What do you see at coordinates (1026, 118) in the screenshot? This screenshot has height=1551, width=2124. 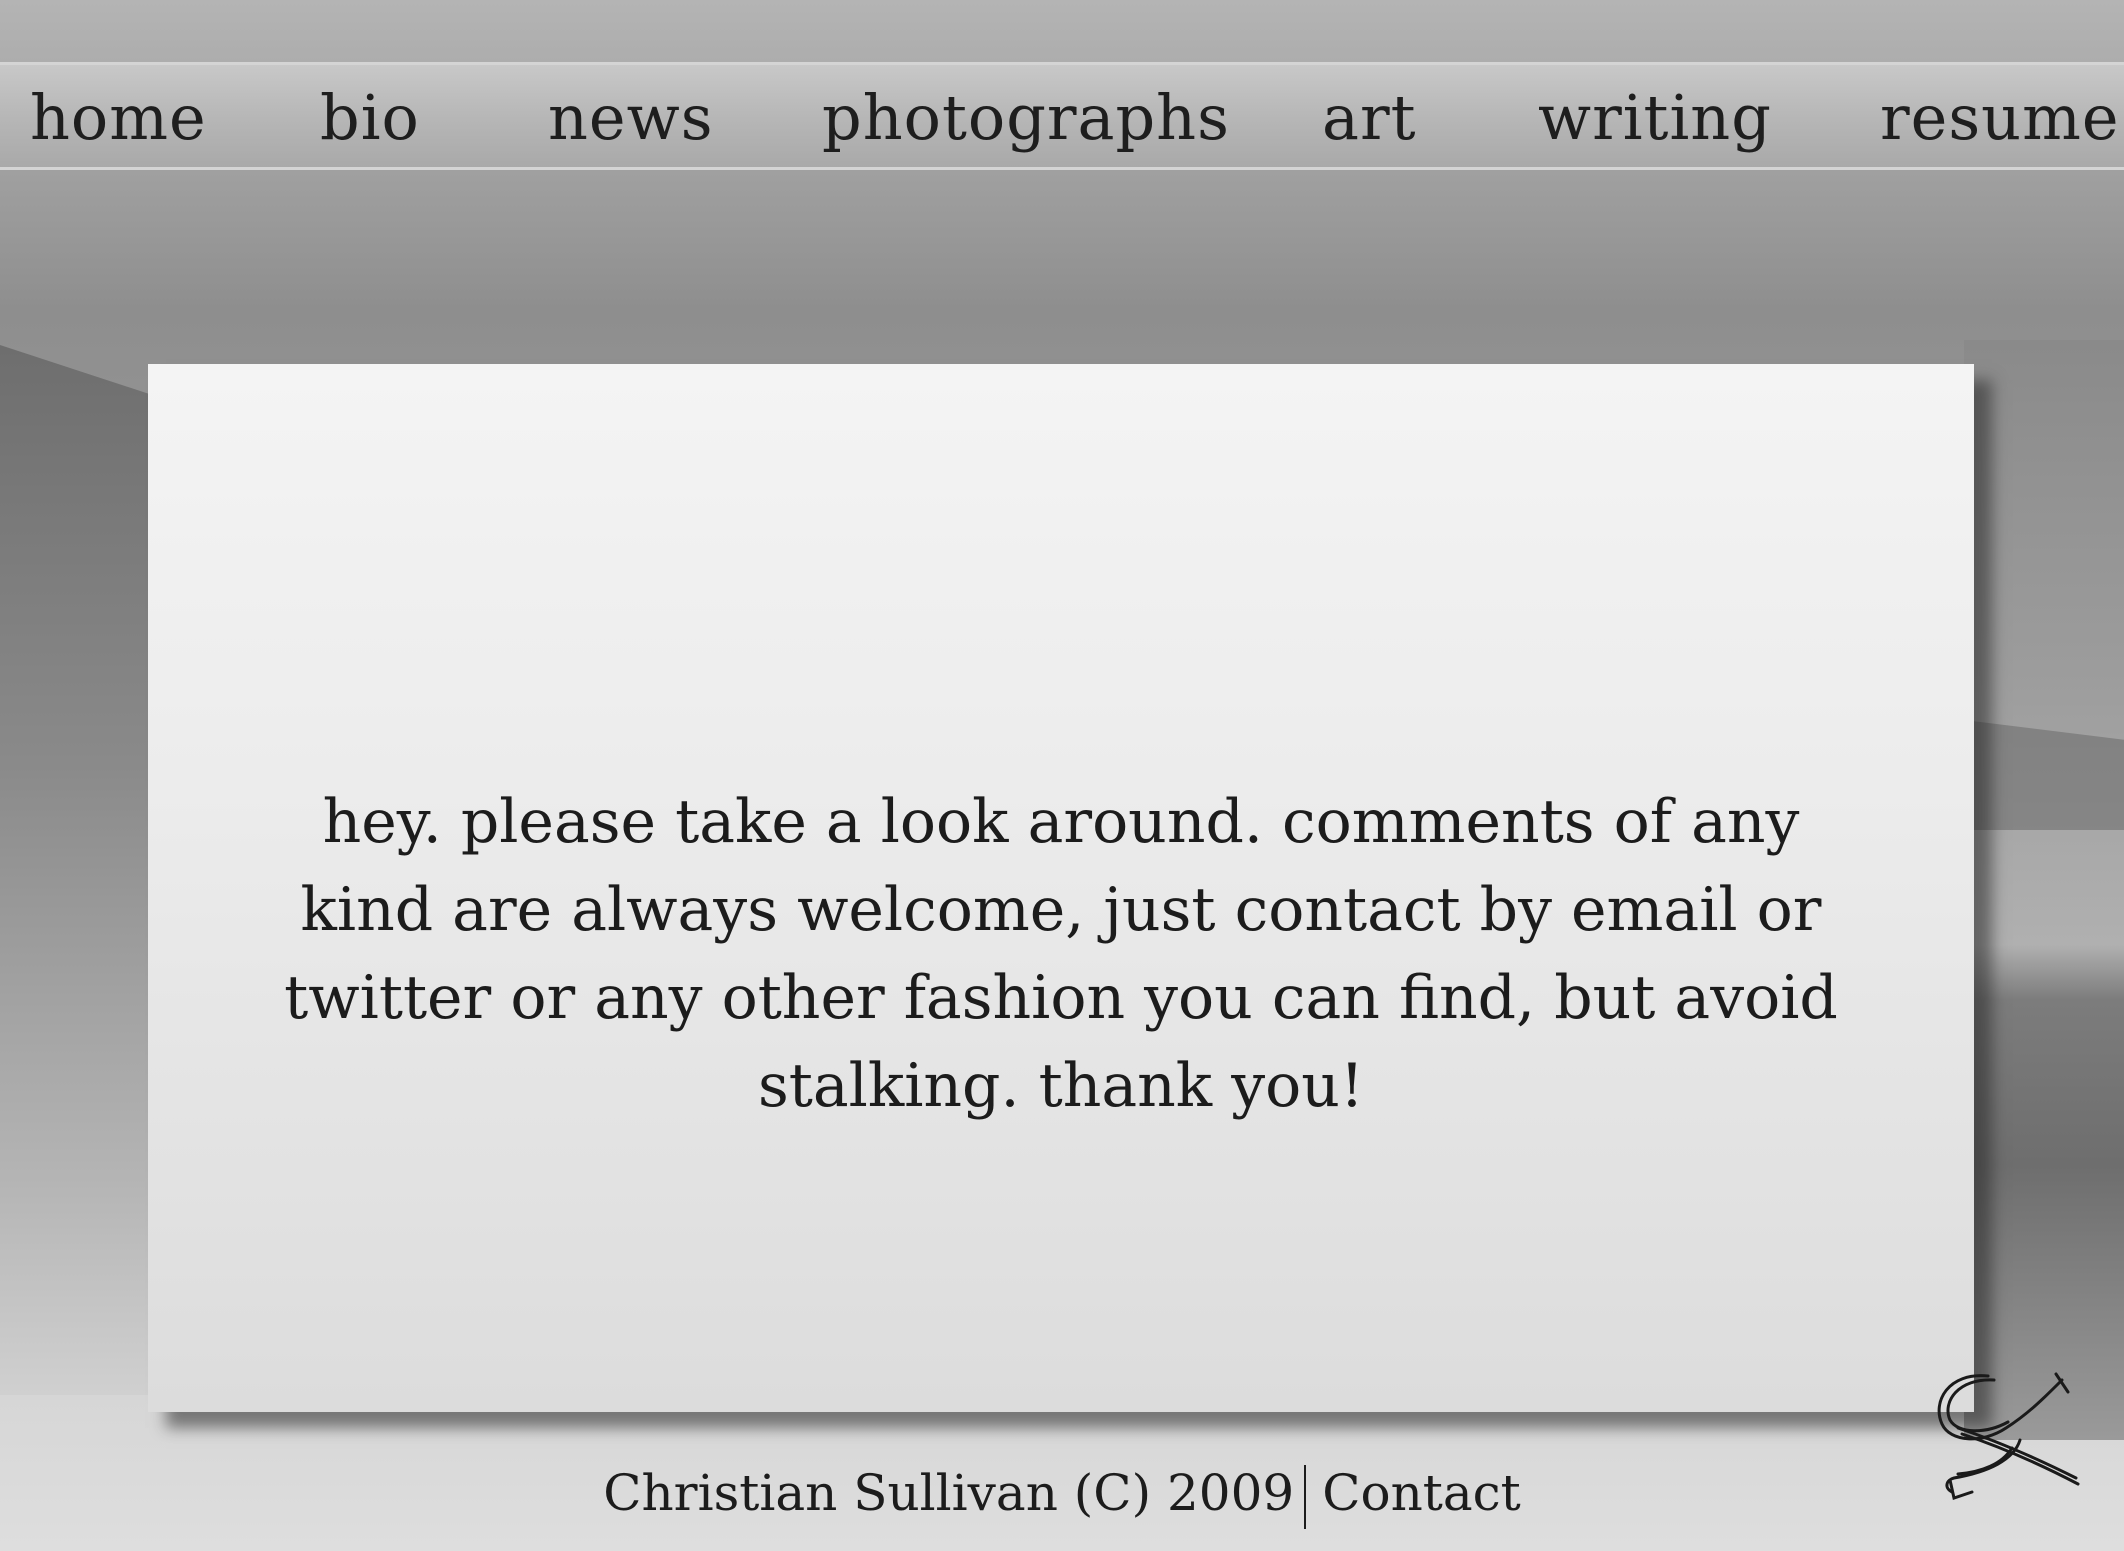 I see `nav-item-photographs: photographs` at bounding box center [1026, 118].